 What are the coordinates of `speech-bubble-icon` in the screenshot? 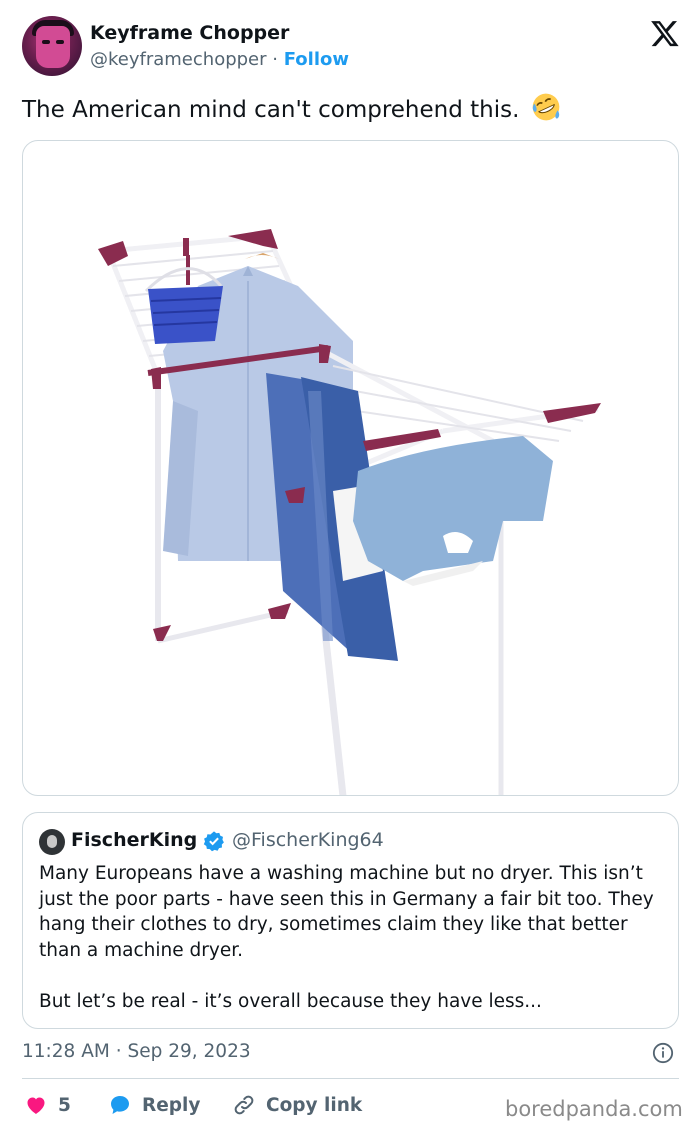 It's located at (120, 1105).